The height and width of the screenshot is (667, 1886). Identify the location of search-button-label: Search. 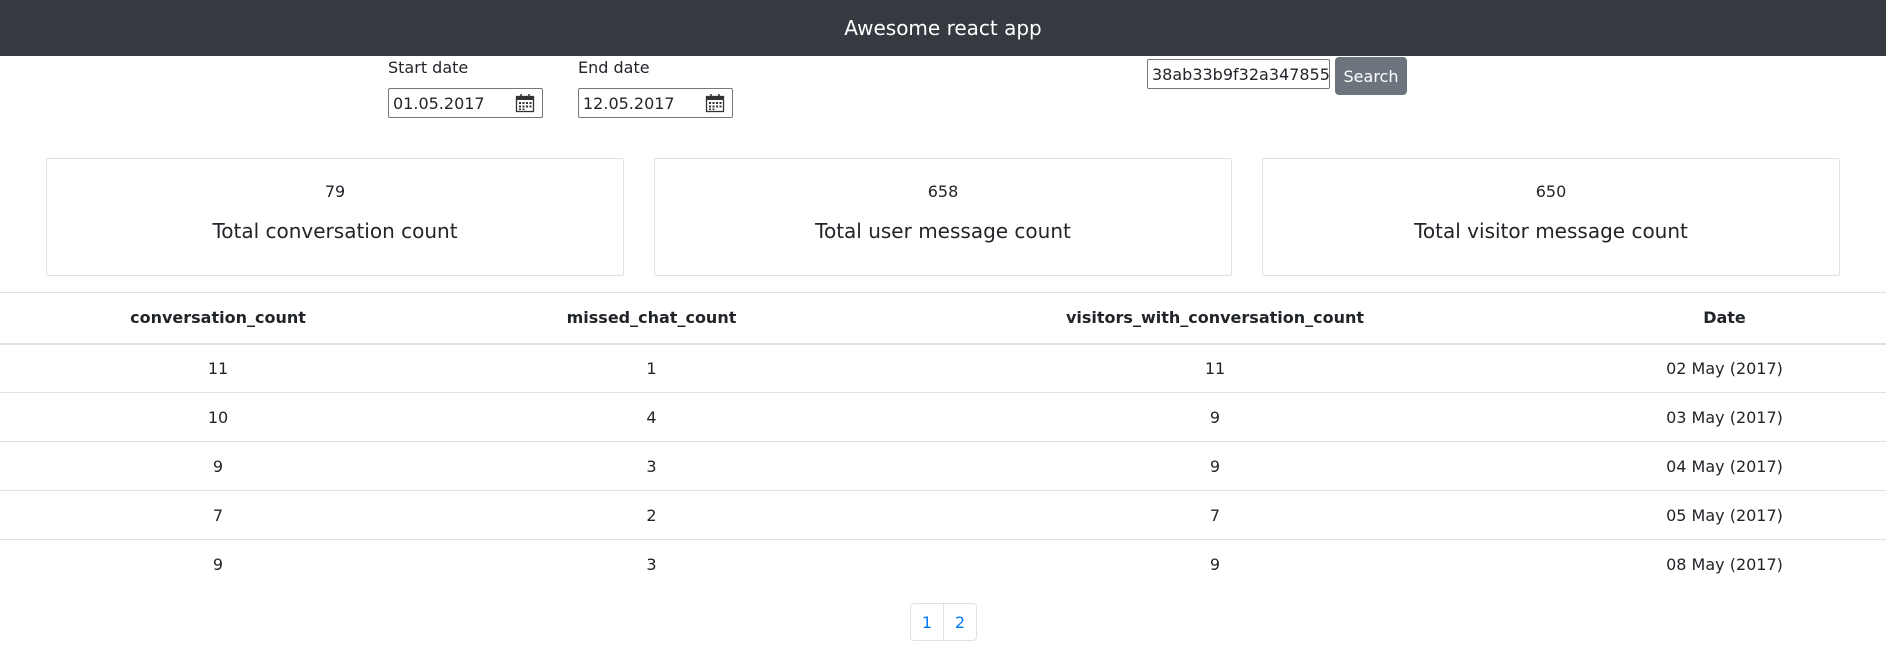
(1371, 76).